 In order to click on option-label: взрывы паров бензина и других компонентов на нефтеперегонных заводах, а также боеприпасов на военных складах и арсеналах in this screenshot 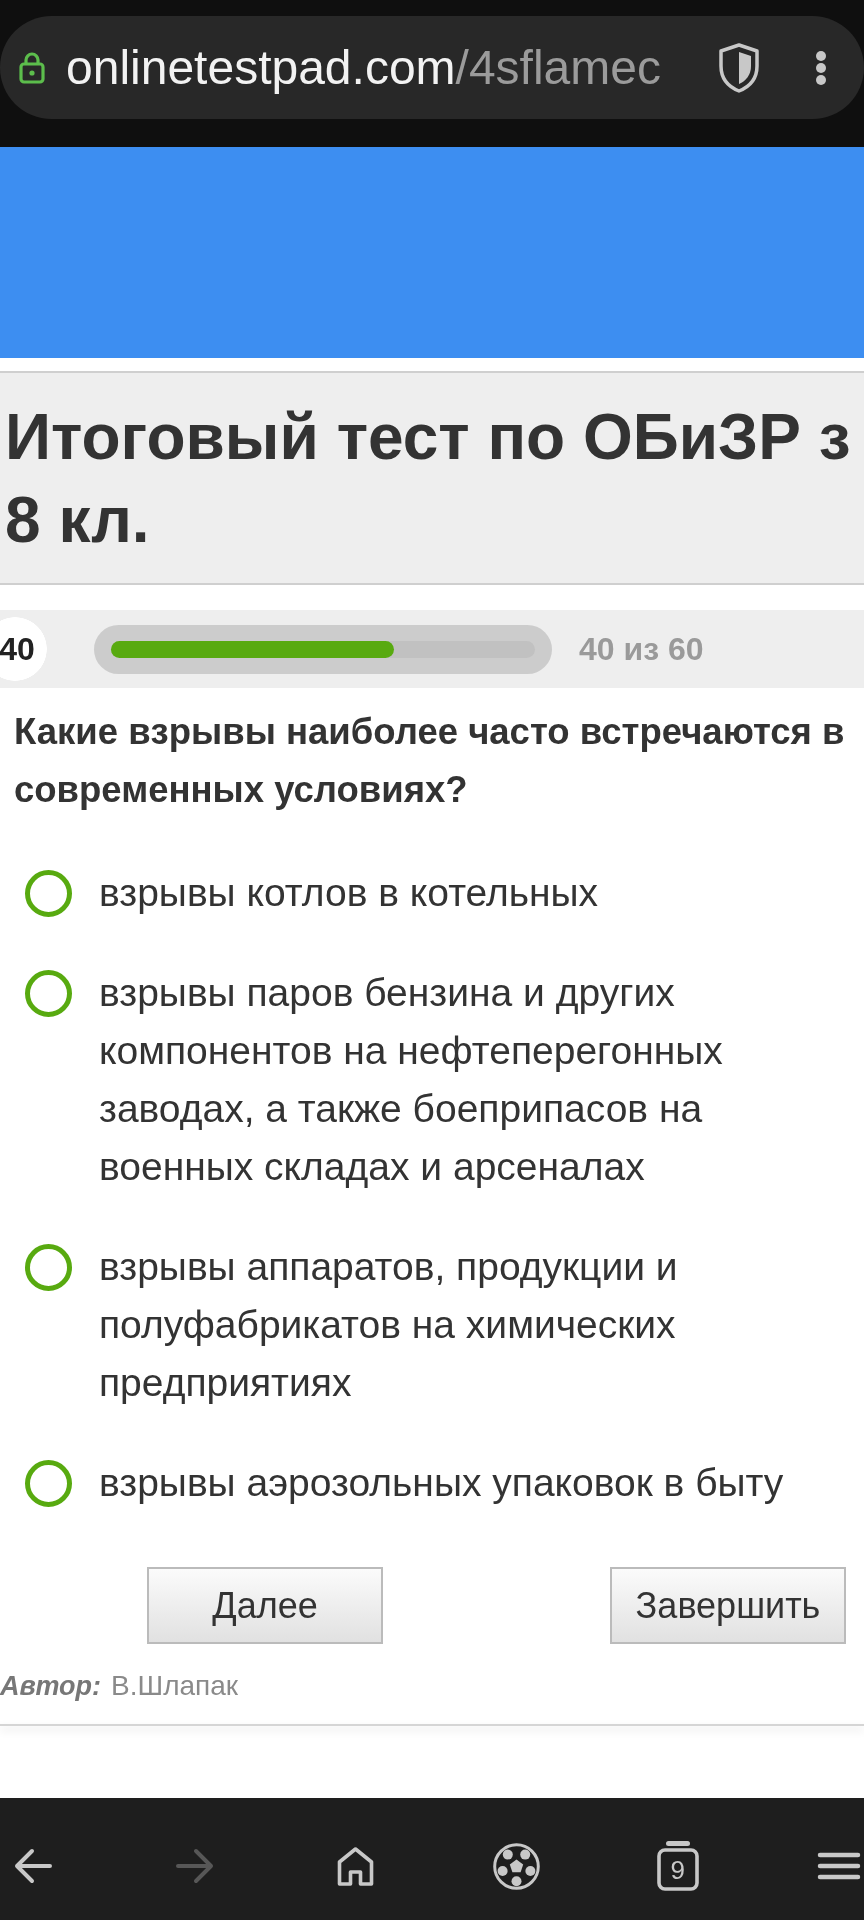, I will do `click(456, 1080)`.